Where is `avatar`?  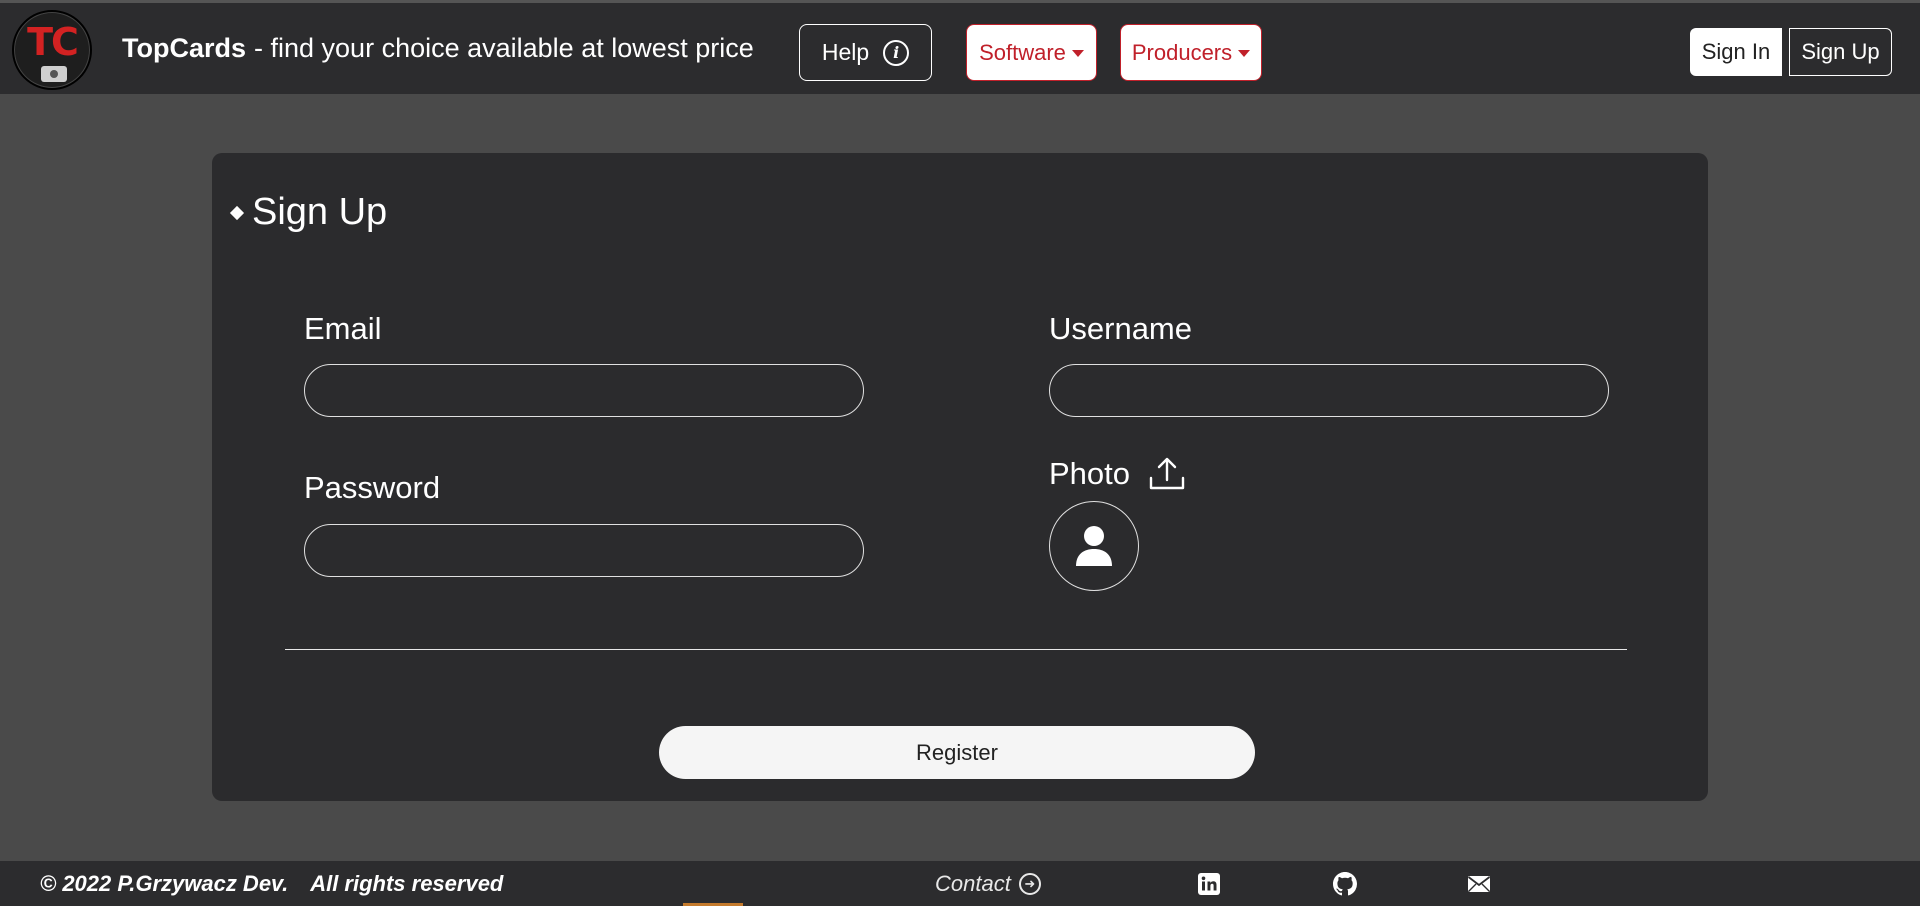 avatar is located at coordinates (1094, 546).